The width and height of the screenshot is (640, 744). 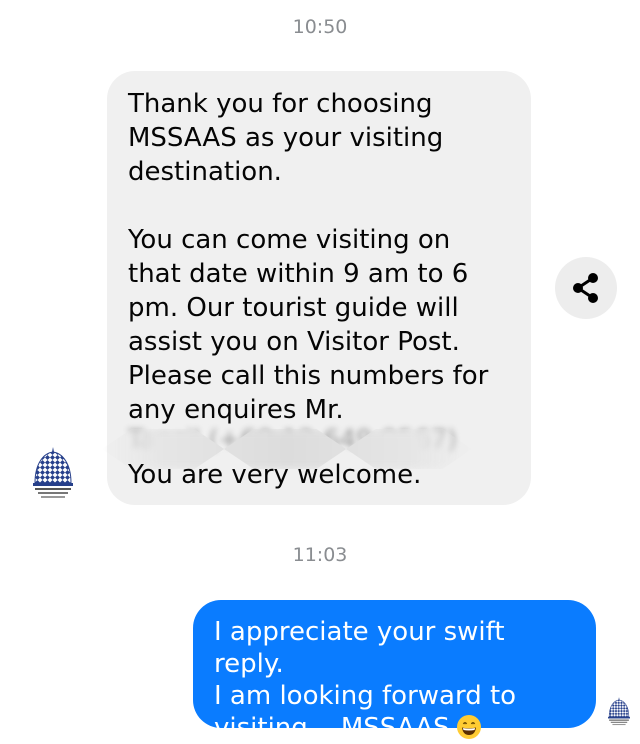 What do you see at coordinates (320, 555) in the screenshot?
I see `timestamp: 11:03` at bounding box center [320, 555].